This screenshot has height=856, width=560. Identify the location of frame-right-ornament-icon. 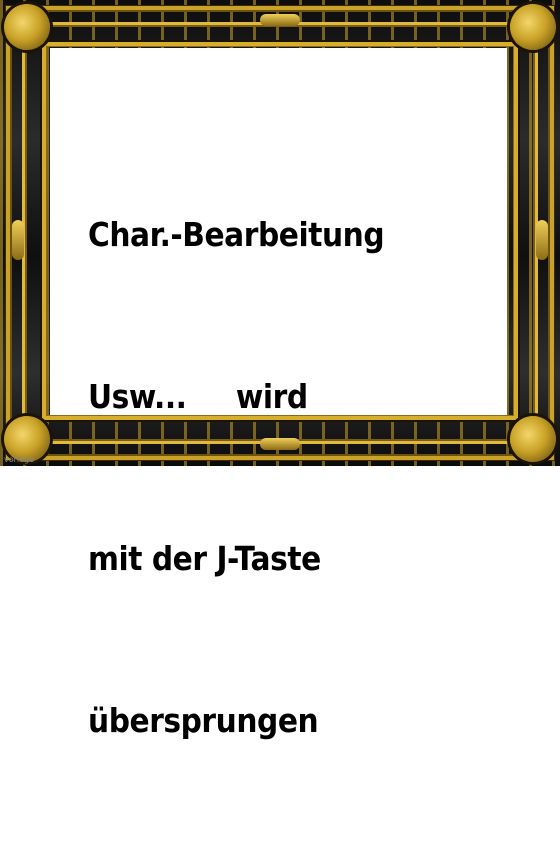
(542, 240).